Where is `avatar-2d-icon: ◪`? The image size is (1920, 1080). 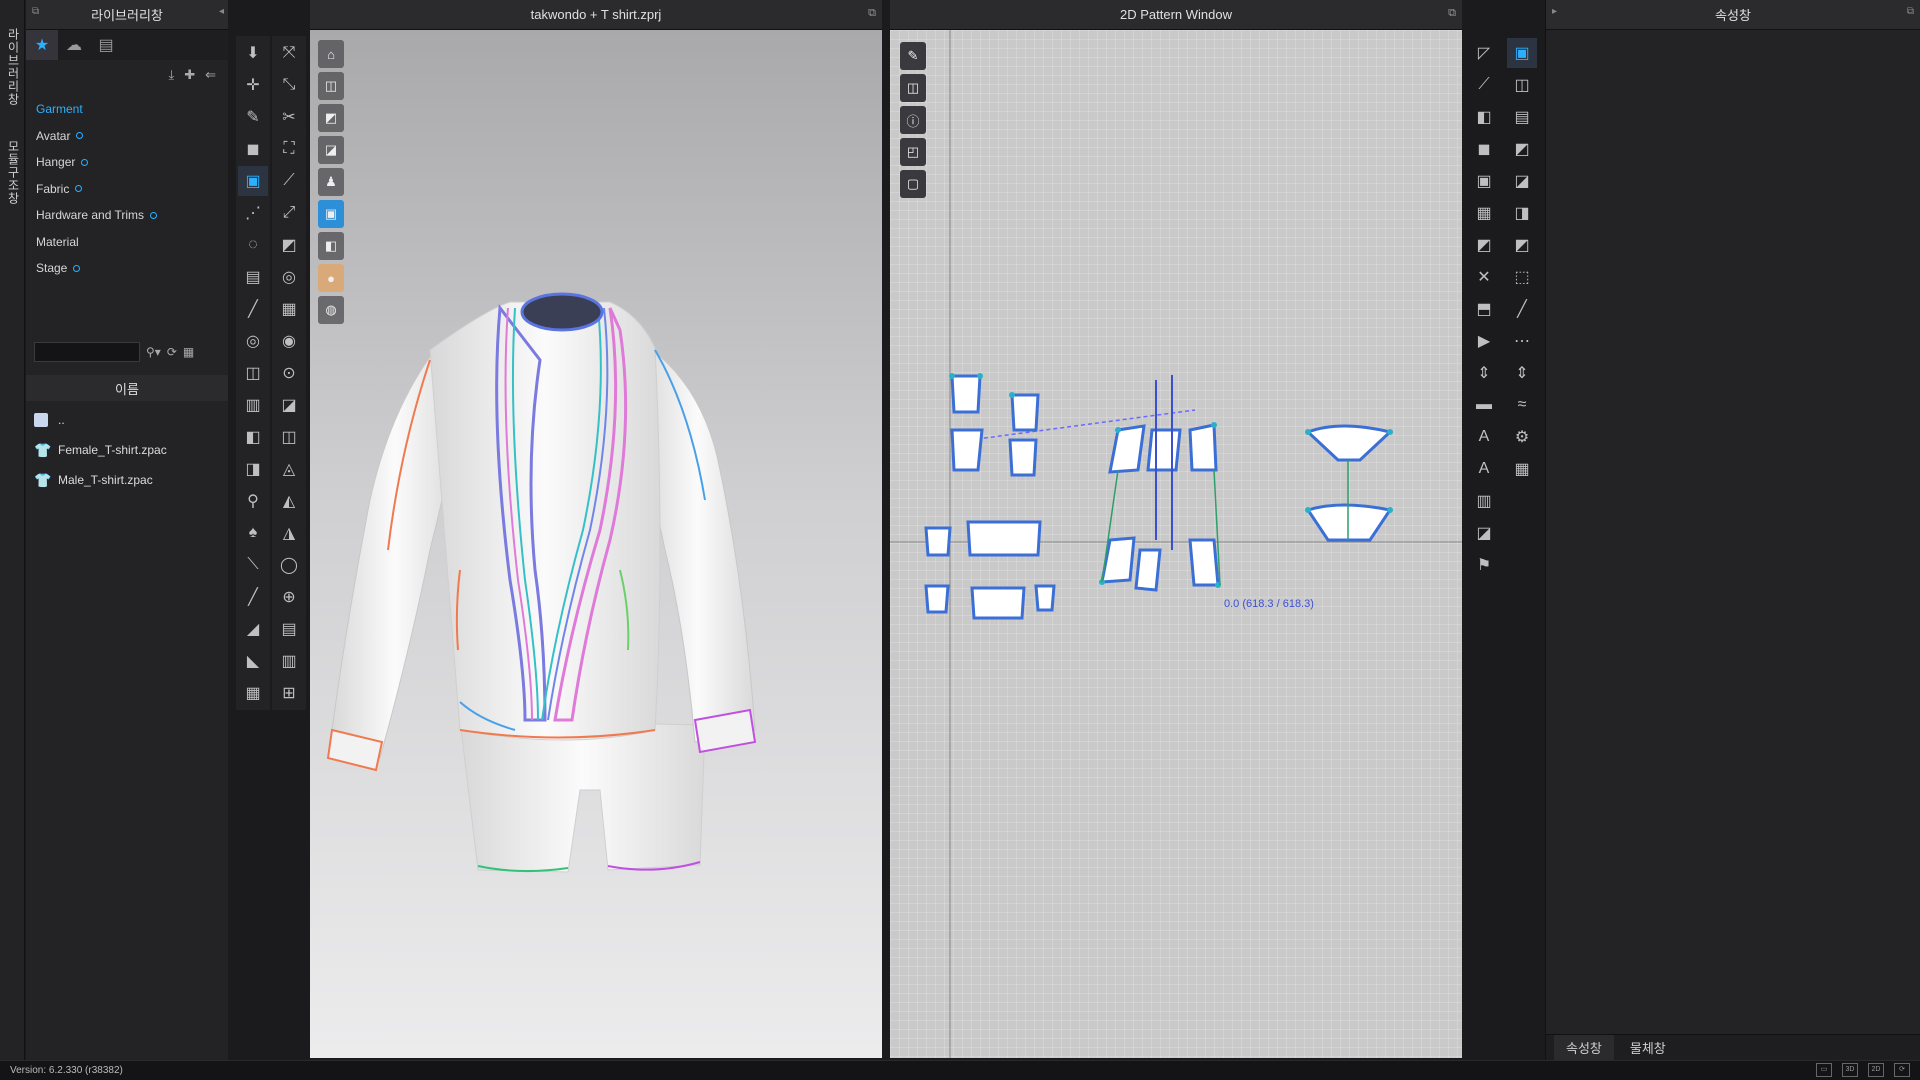 avatar-2d-icon: ◪ is located at coordinates (1484, 533).